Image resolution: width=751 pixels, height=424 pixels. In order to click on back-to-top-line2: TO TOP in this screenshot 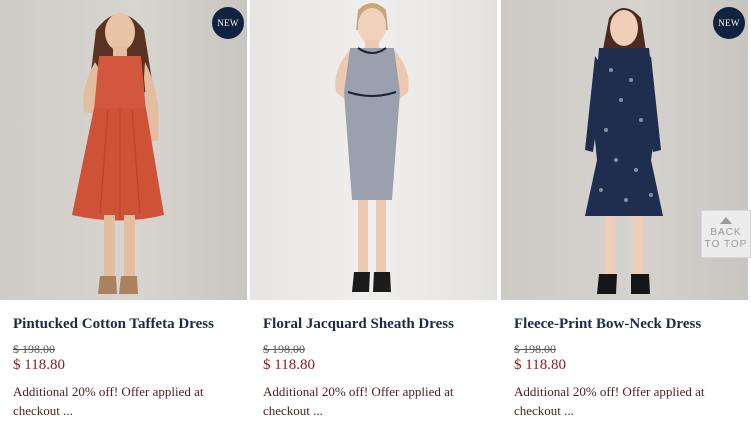, I will do `click(726, 244)`.